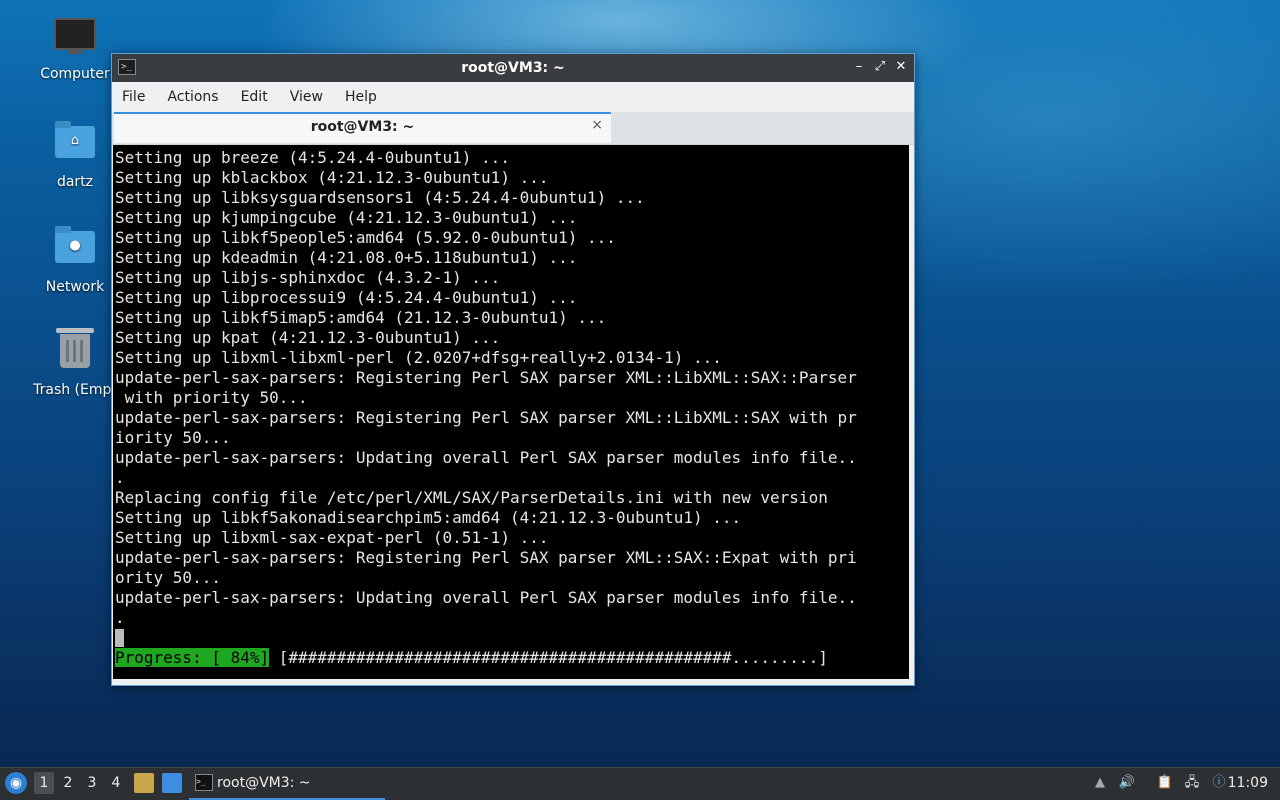  What do you see at coordinates (192, 97) in the screenshot?
I see `menu-actions: Actions` at bounding box center [192, 97].